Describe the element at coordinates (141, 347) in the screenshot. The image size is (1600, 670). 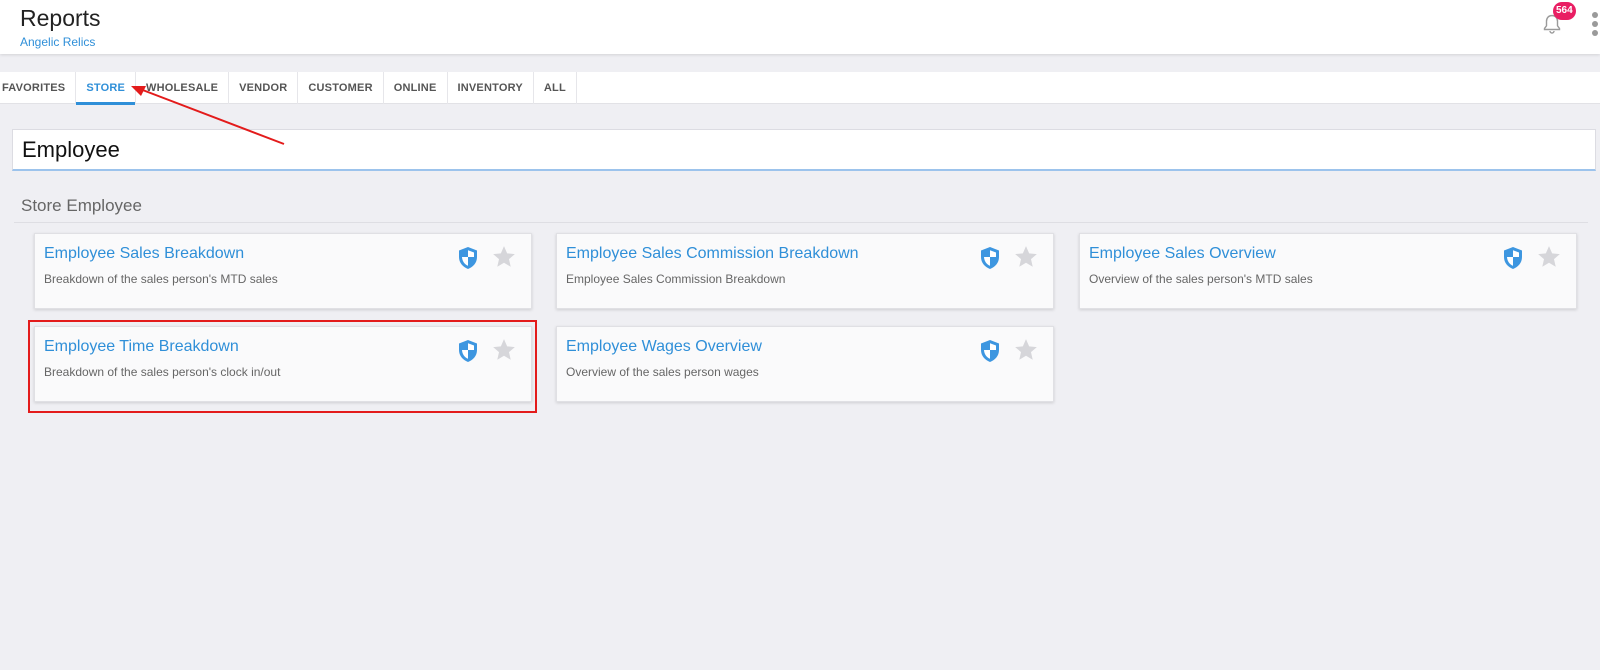
I see `report-title: Employee Time Breakdown` at that location.